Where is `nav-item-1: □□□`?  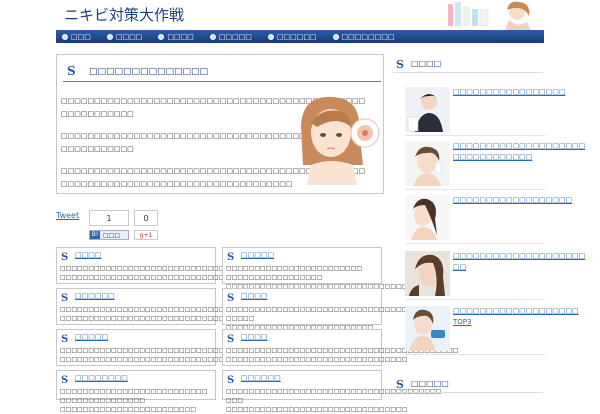
nav-item-1: □□□ is located at coordinates (76, 37).